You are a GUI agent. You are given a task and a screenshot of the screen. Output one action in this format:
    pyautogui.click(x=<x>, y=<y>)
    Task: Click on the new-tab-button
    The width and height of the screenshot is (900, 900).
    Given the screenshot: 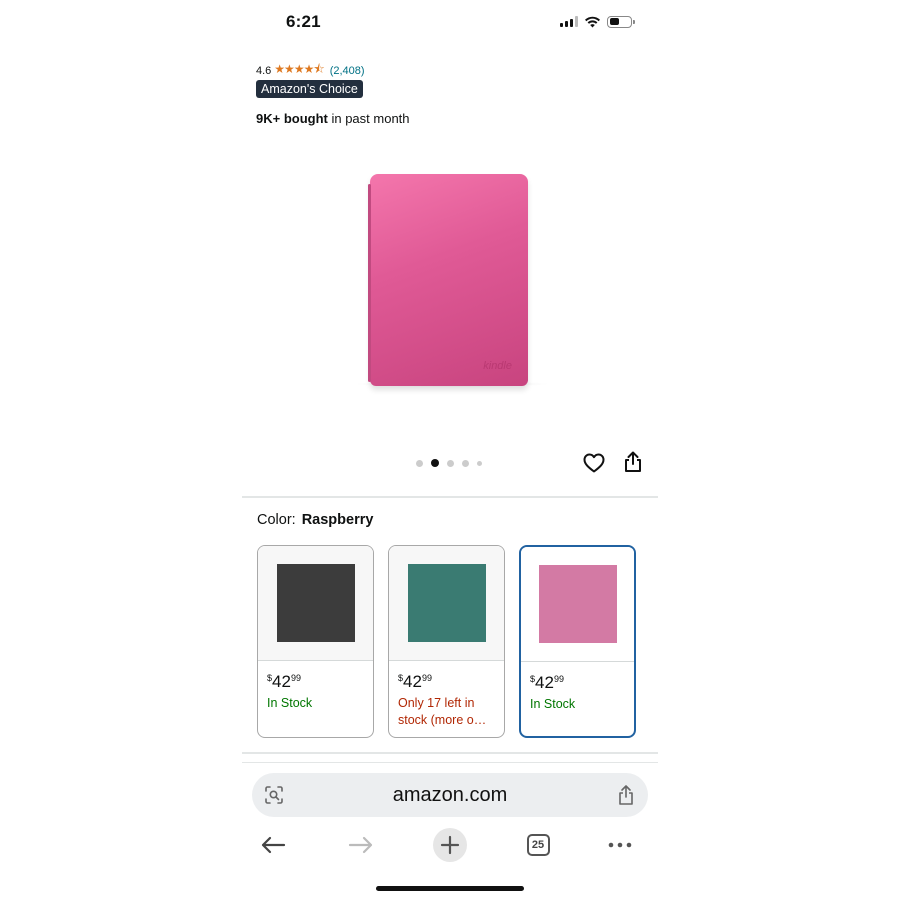 What is the action you would take?
    pyautogui.click(x=450, y=845)
    